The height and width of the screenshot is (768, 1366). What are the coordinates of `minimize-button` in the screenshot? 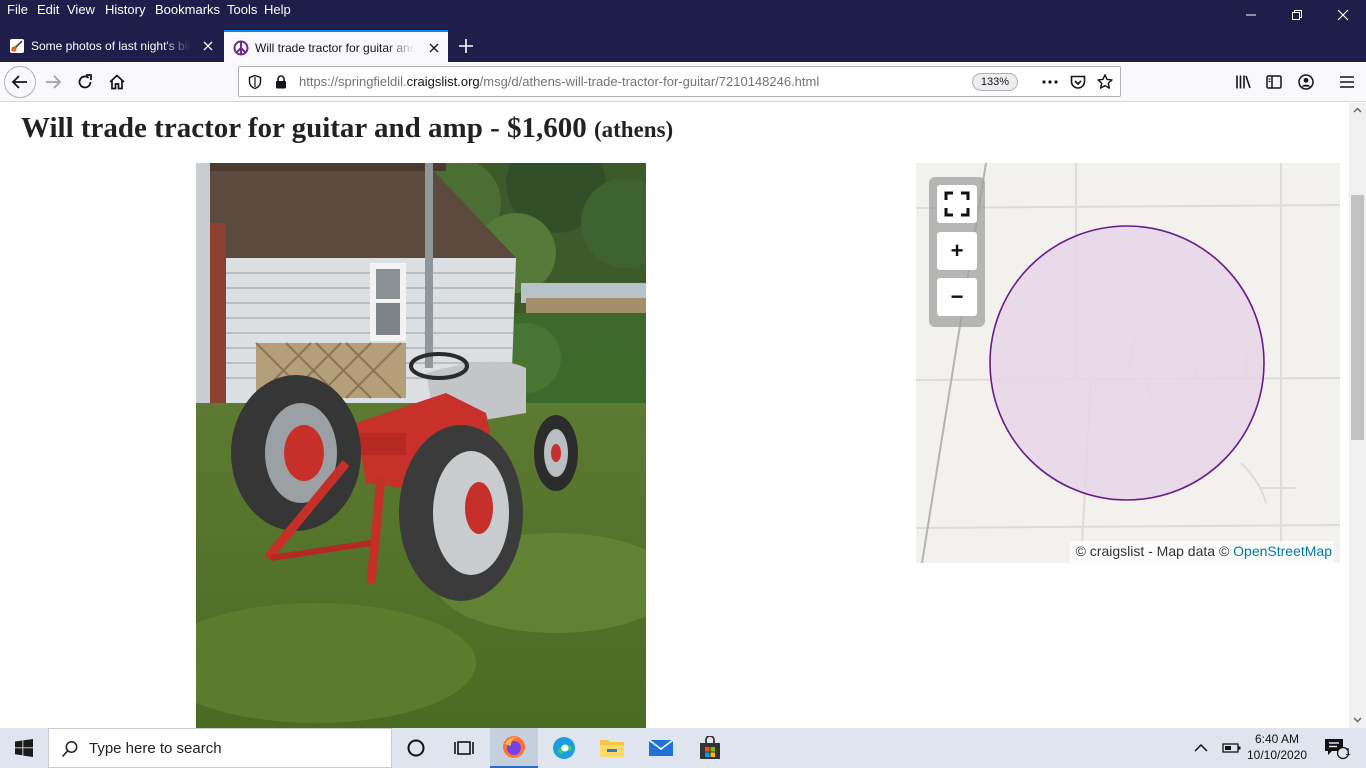 It's located at (1251, 15).